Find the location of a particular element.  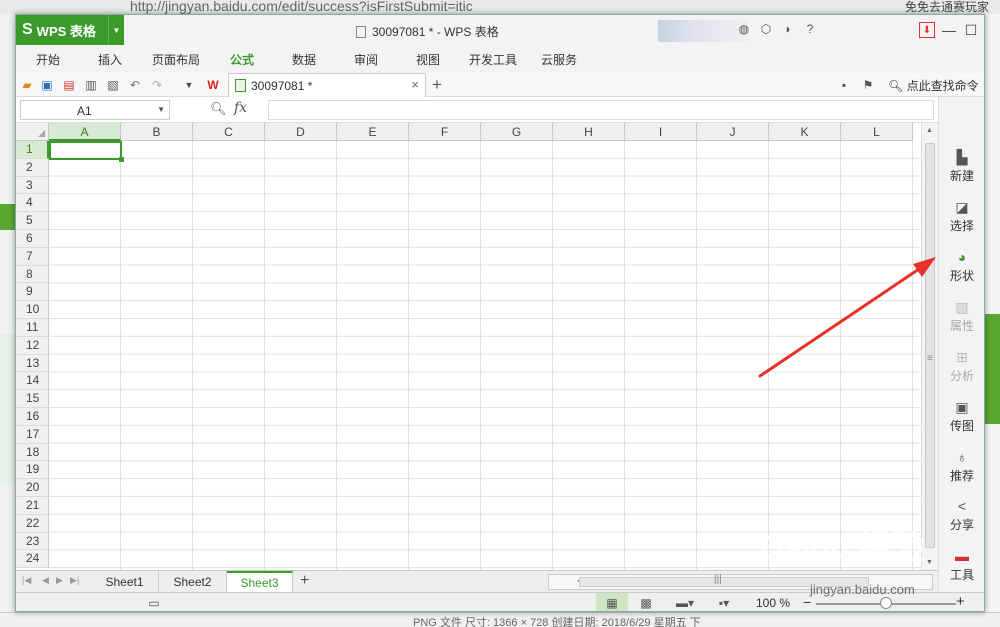

active-cell is located at coordinates (86, 151).